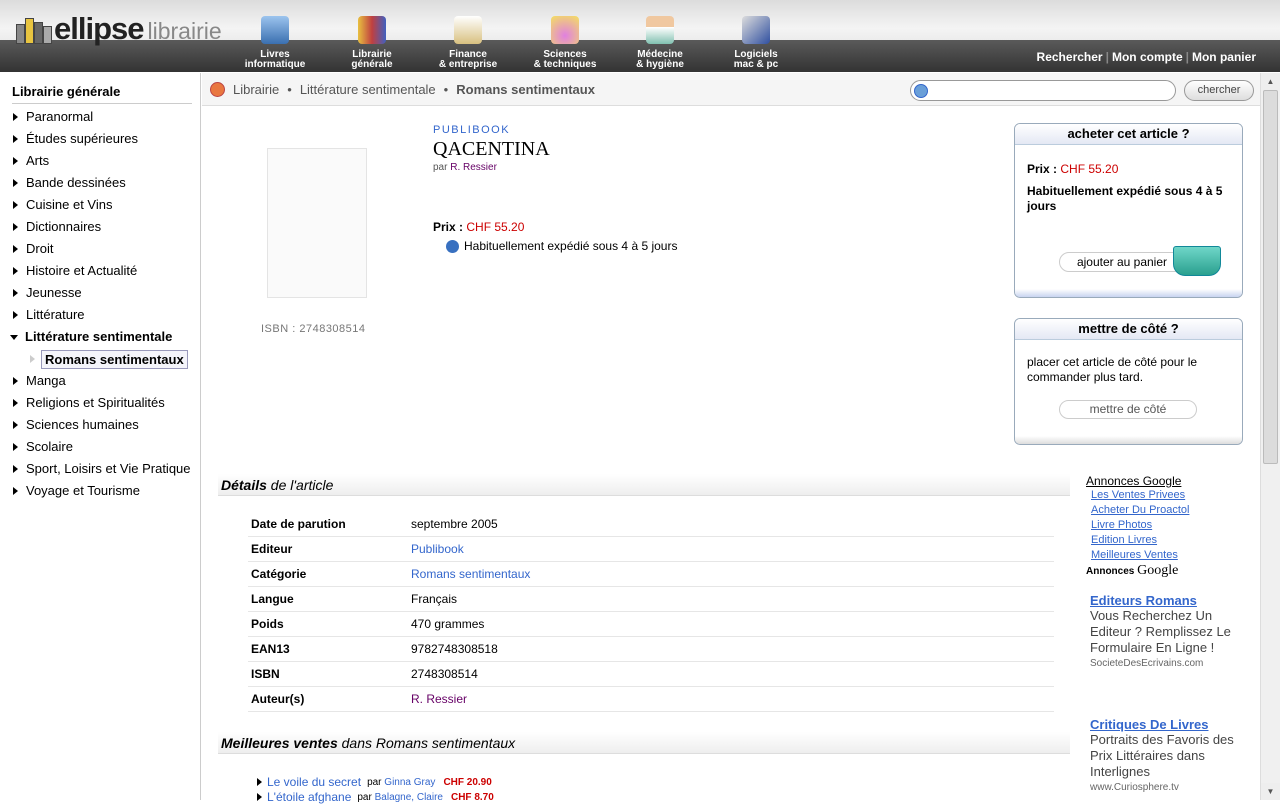 The height and width of the screenshot is (804, 1280). Describe the element at coordinates (1163, 495) in the screenshot. I see `ad-link: Les Ventes Privees` at that location.